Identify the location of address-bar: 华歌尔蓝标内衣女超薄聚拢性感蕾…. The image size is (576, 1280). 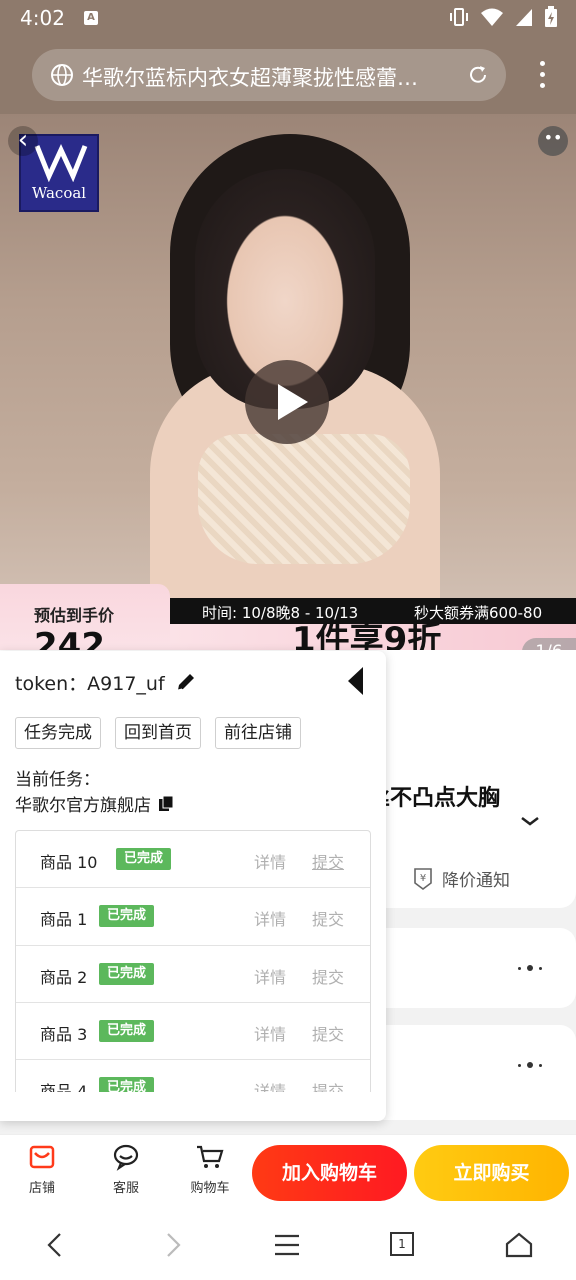
(269, 75).